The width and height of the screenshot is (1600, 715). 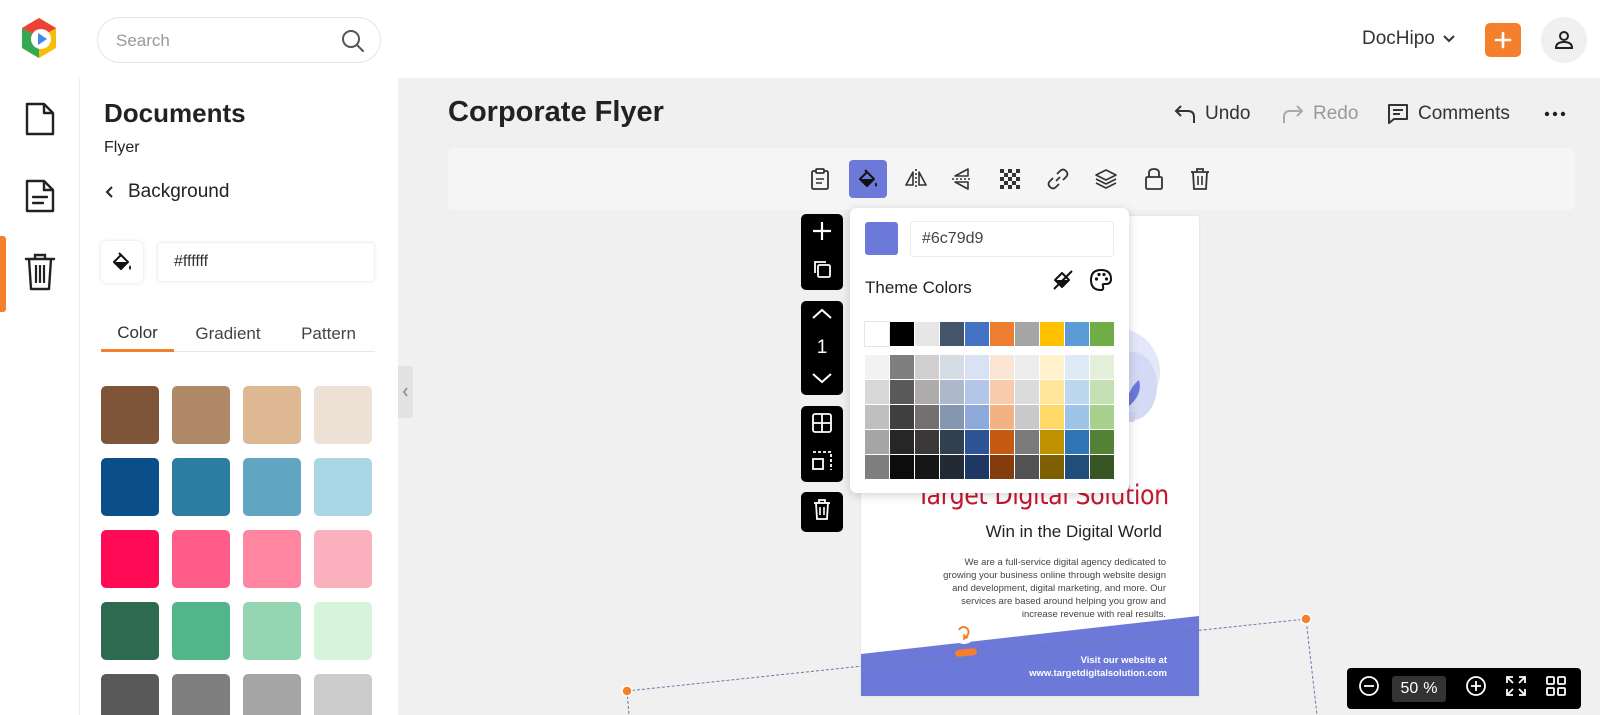 What do you see at coordinates (122, 262) in the screenshot?
I see `fill-color-button` at bounding box center [122, 262].